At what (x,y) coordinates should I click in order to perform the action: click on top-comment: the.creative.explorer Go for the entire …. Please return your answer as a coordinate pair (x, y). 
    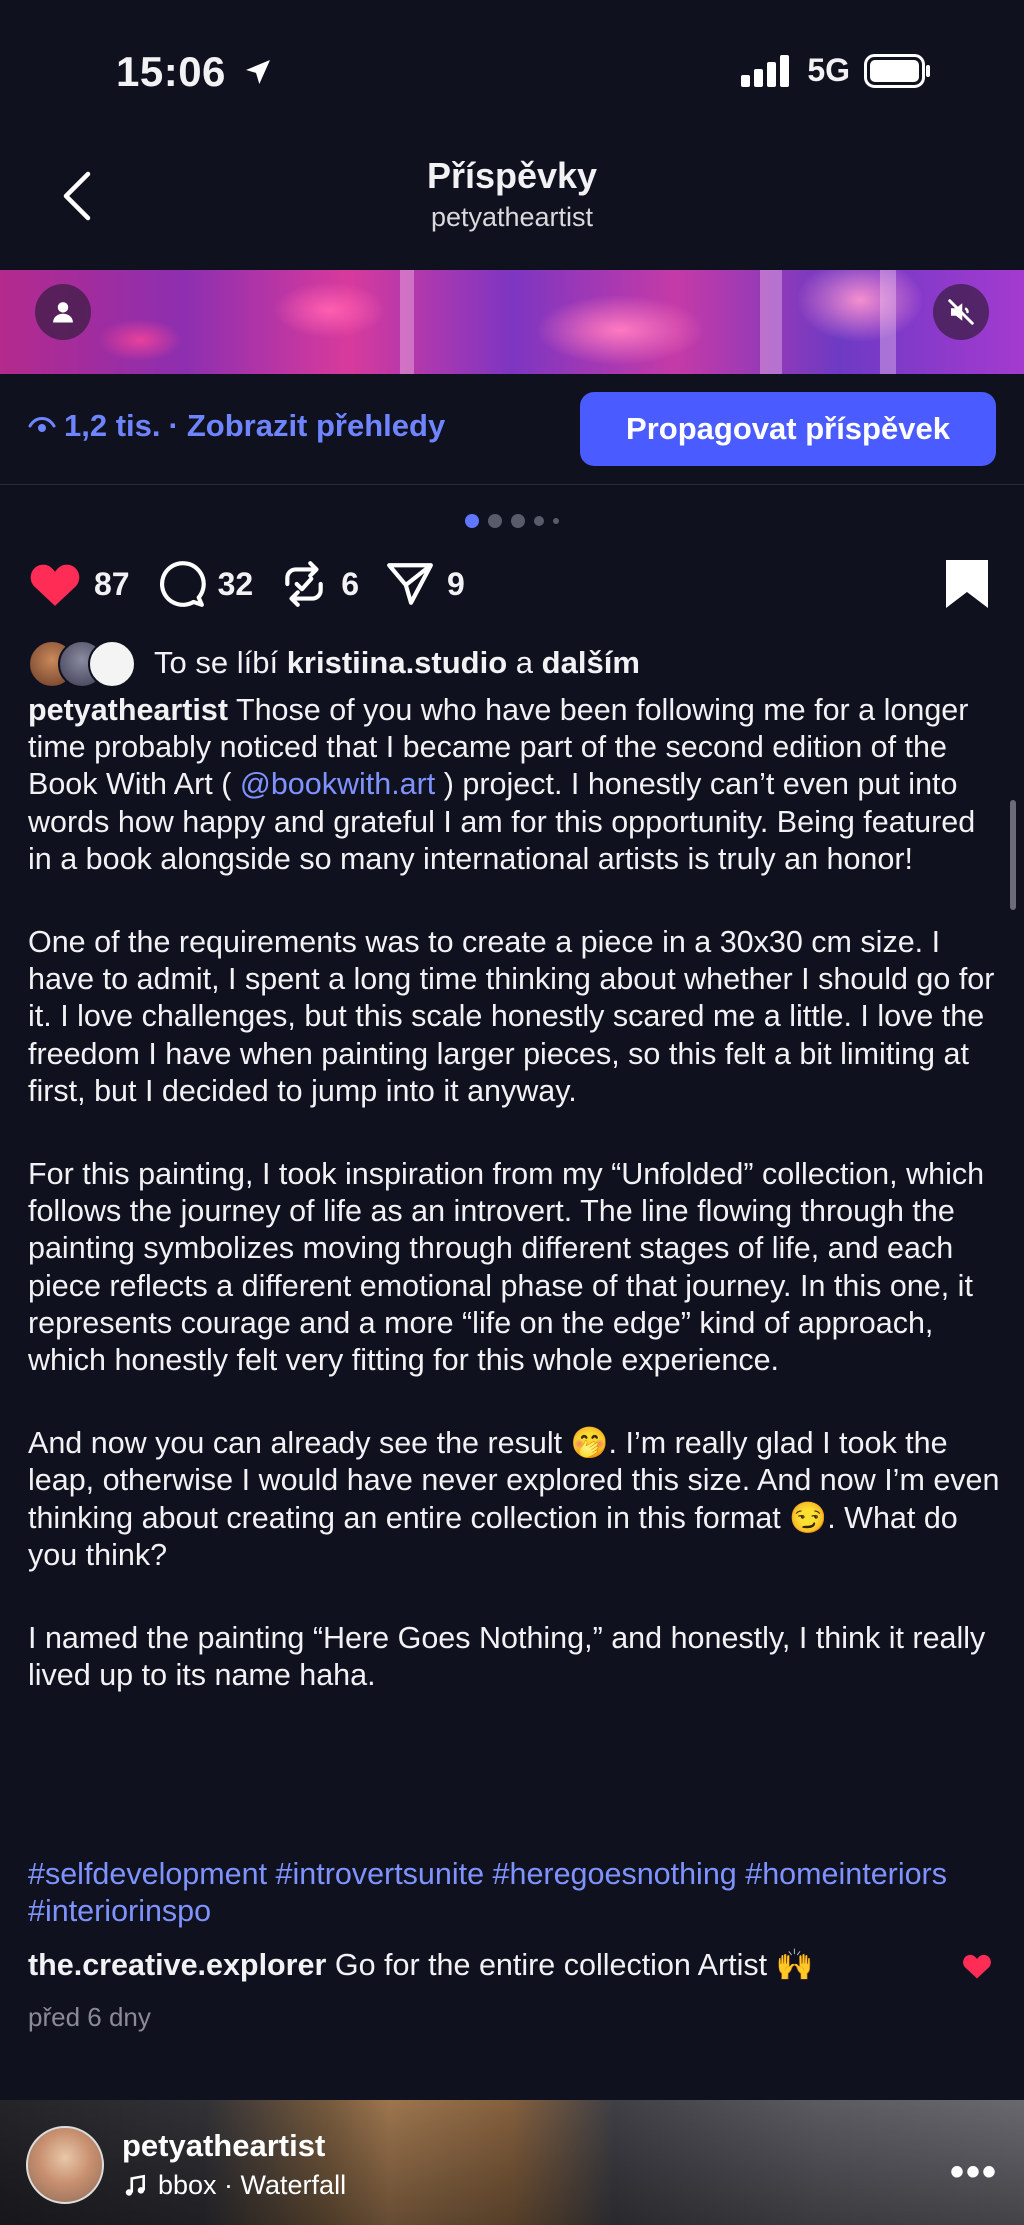
    Looking at the image, I should click on (488, 1965).